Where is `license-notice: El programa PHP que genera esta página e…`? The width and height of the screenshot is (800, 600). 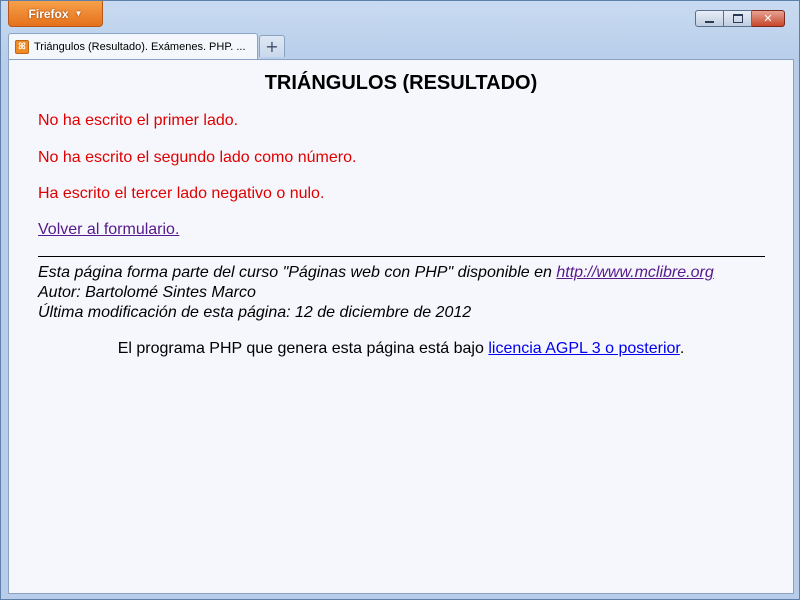
license-notice: El programa PHP que genera esta página e… is located at coordinates (401, 349).